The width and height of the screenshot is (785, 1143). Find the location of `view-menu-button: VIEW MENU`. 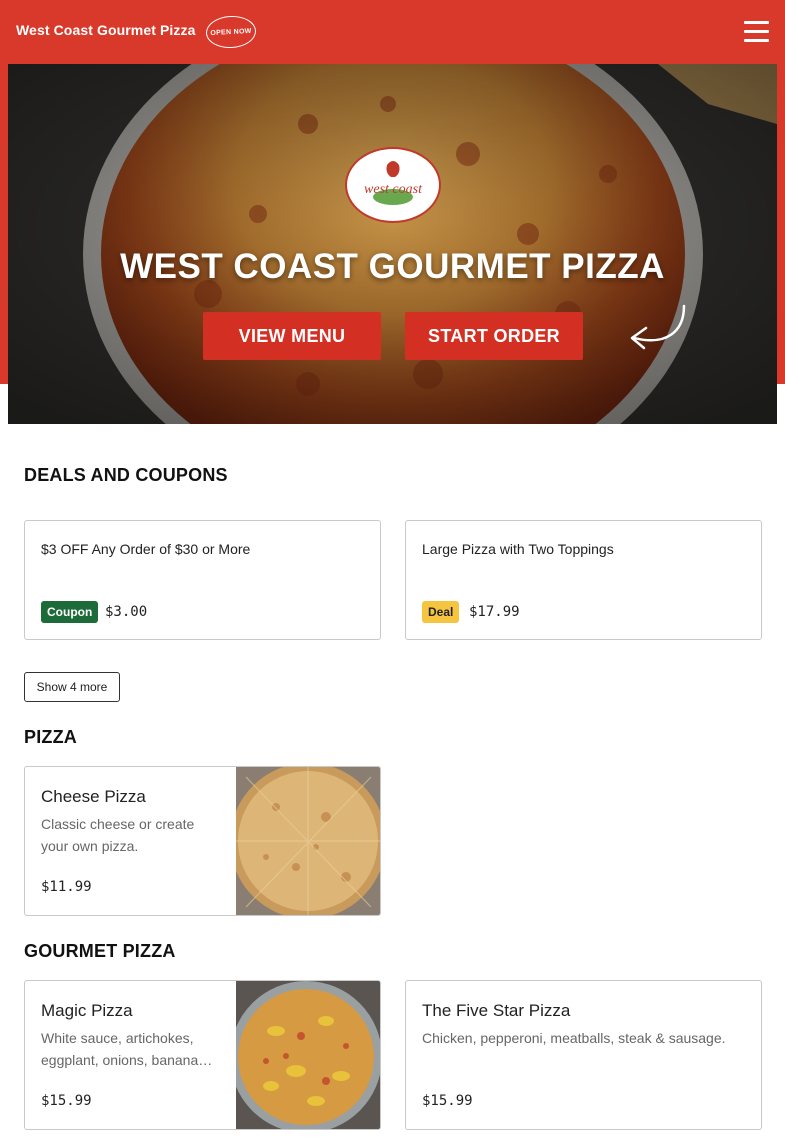

view-menu-button: VIEW MENU is located at coordinates (292, 336).